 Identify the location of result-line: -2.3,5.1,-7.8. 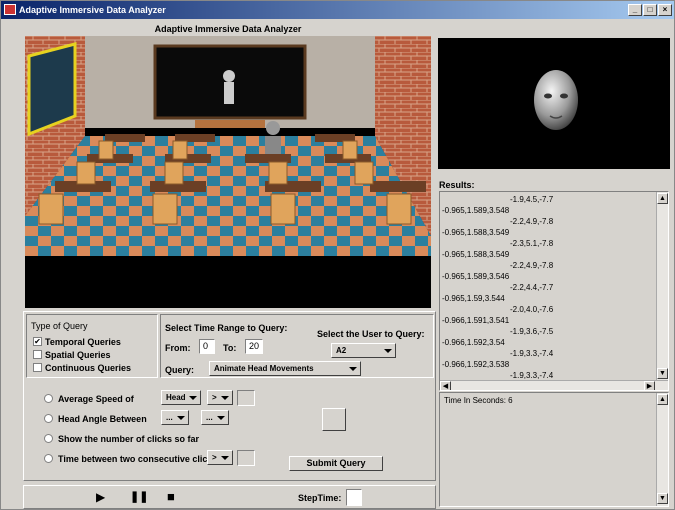
(532, 243).